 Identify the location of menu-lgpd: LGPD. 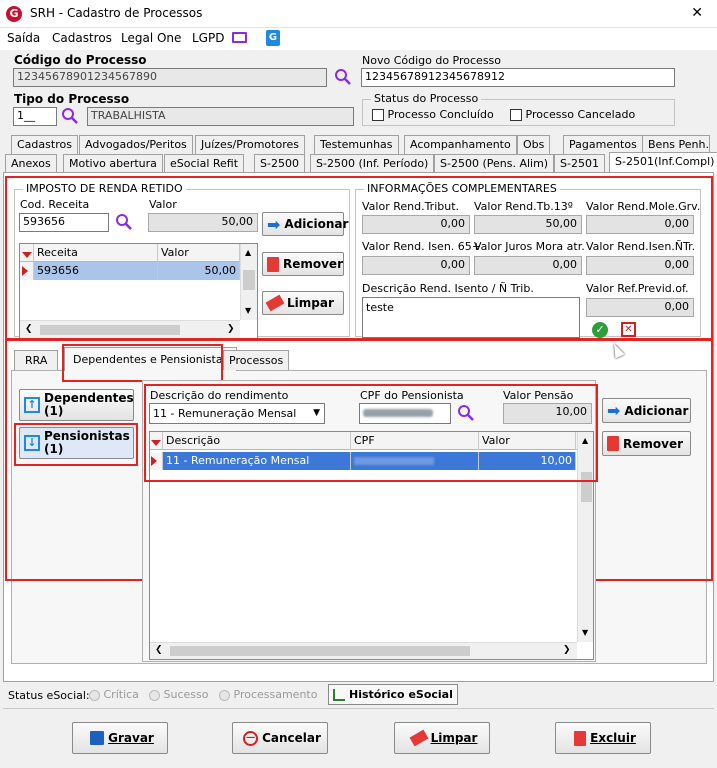
(208, 38).